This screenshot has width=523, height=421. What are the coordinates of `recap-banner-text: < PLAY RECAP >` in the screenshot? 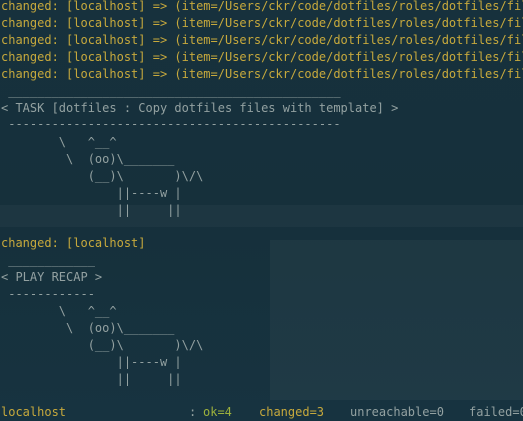 It's located at (52, 277).